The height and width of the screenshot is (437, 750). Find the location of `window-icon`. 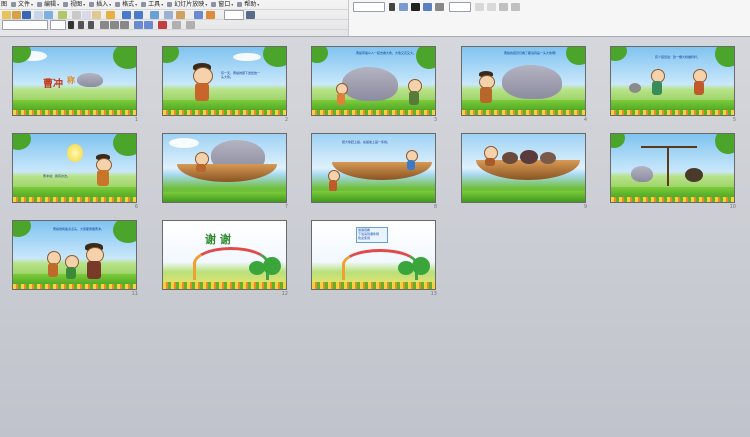

window-icon is located at coordinates (214, 4).